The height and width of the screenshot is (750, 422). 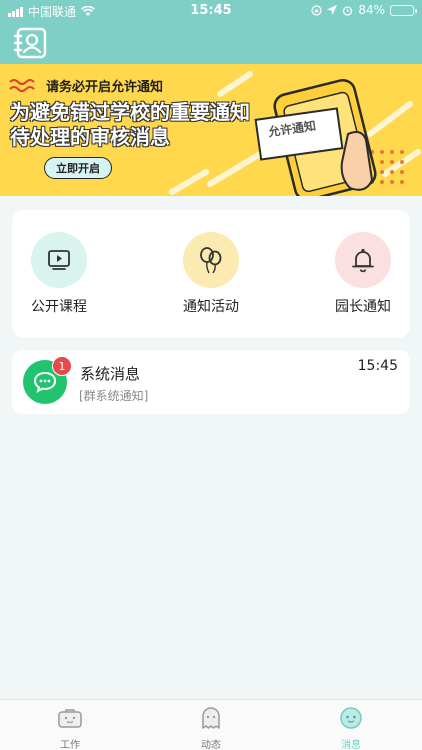 I want to click on banner-notice-text: 请务必开启允许通知, so click(x=105, y=87).